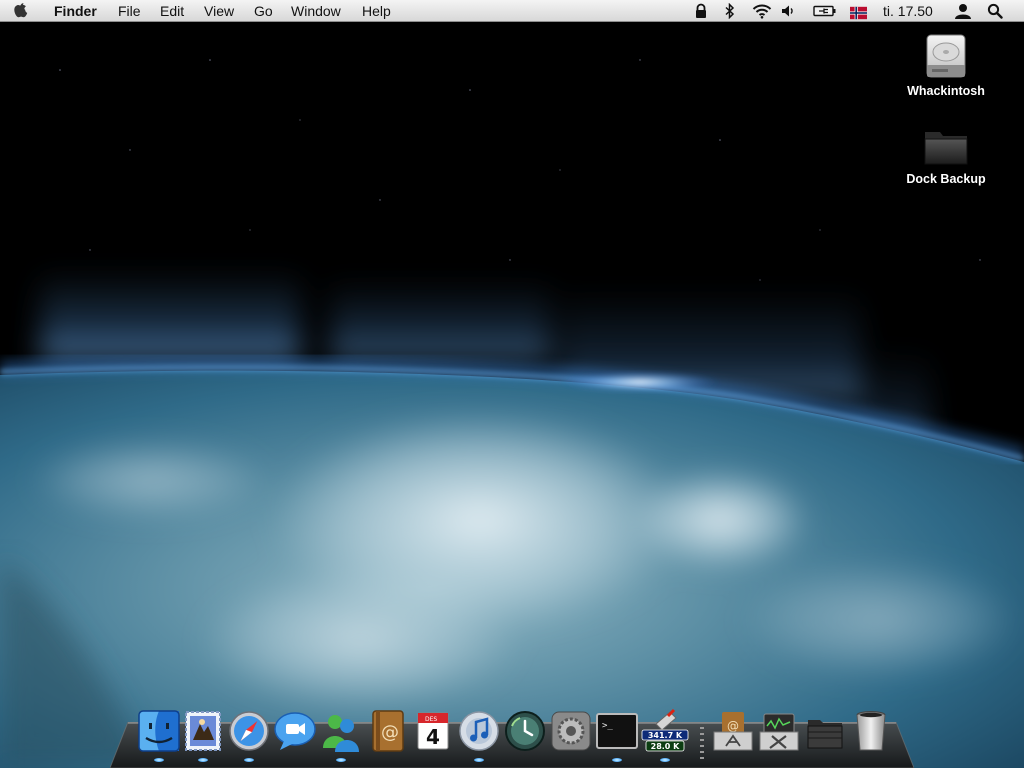 This screenshot has width=1024, height=768. Describe the element at coordinates (858, 13) in the screenshot. I see `norway-flag-icon` at that location.